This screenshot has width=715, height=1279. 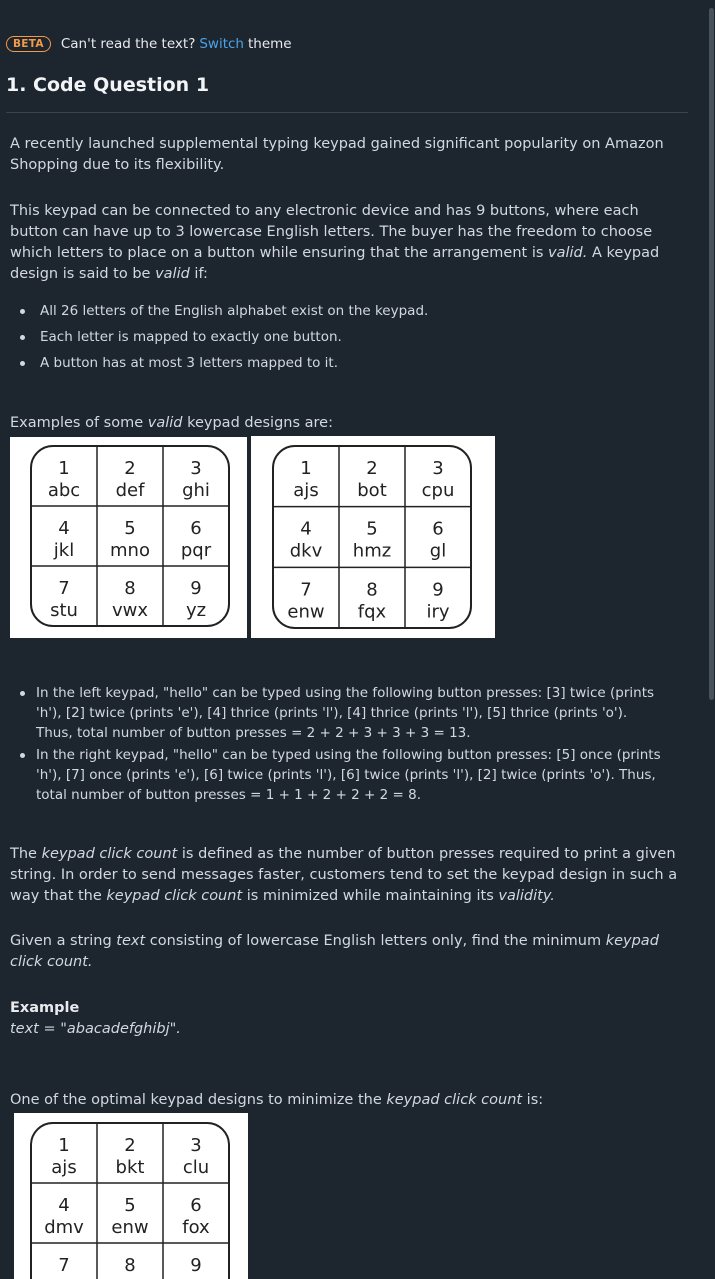 I want to click on theme-banner: BETA Can't read the text? Switch theme, so click(x=149, y=44).